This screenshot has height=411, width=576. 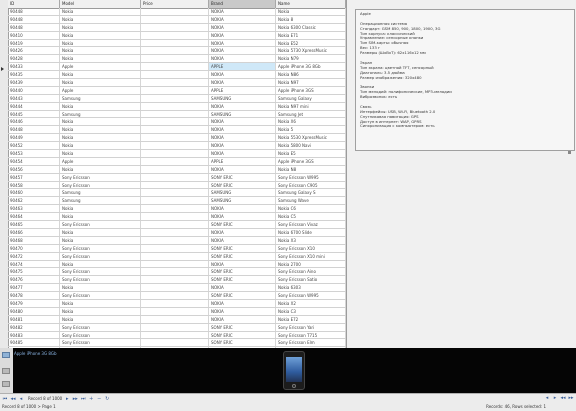 I want to click on cell-name: Nokia E52, so click(x=311, y=43).